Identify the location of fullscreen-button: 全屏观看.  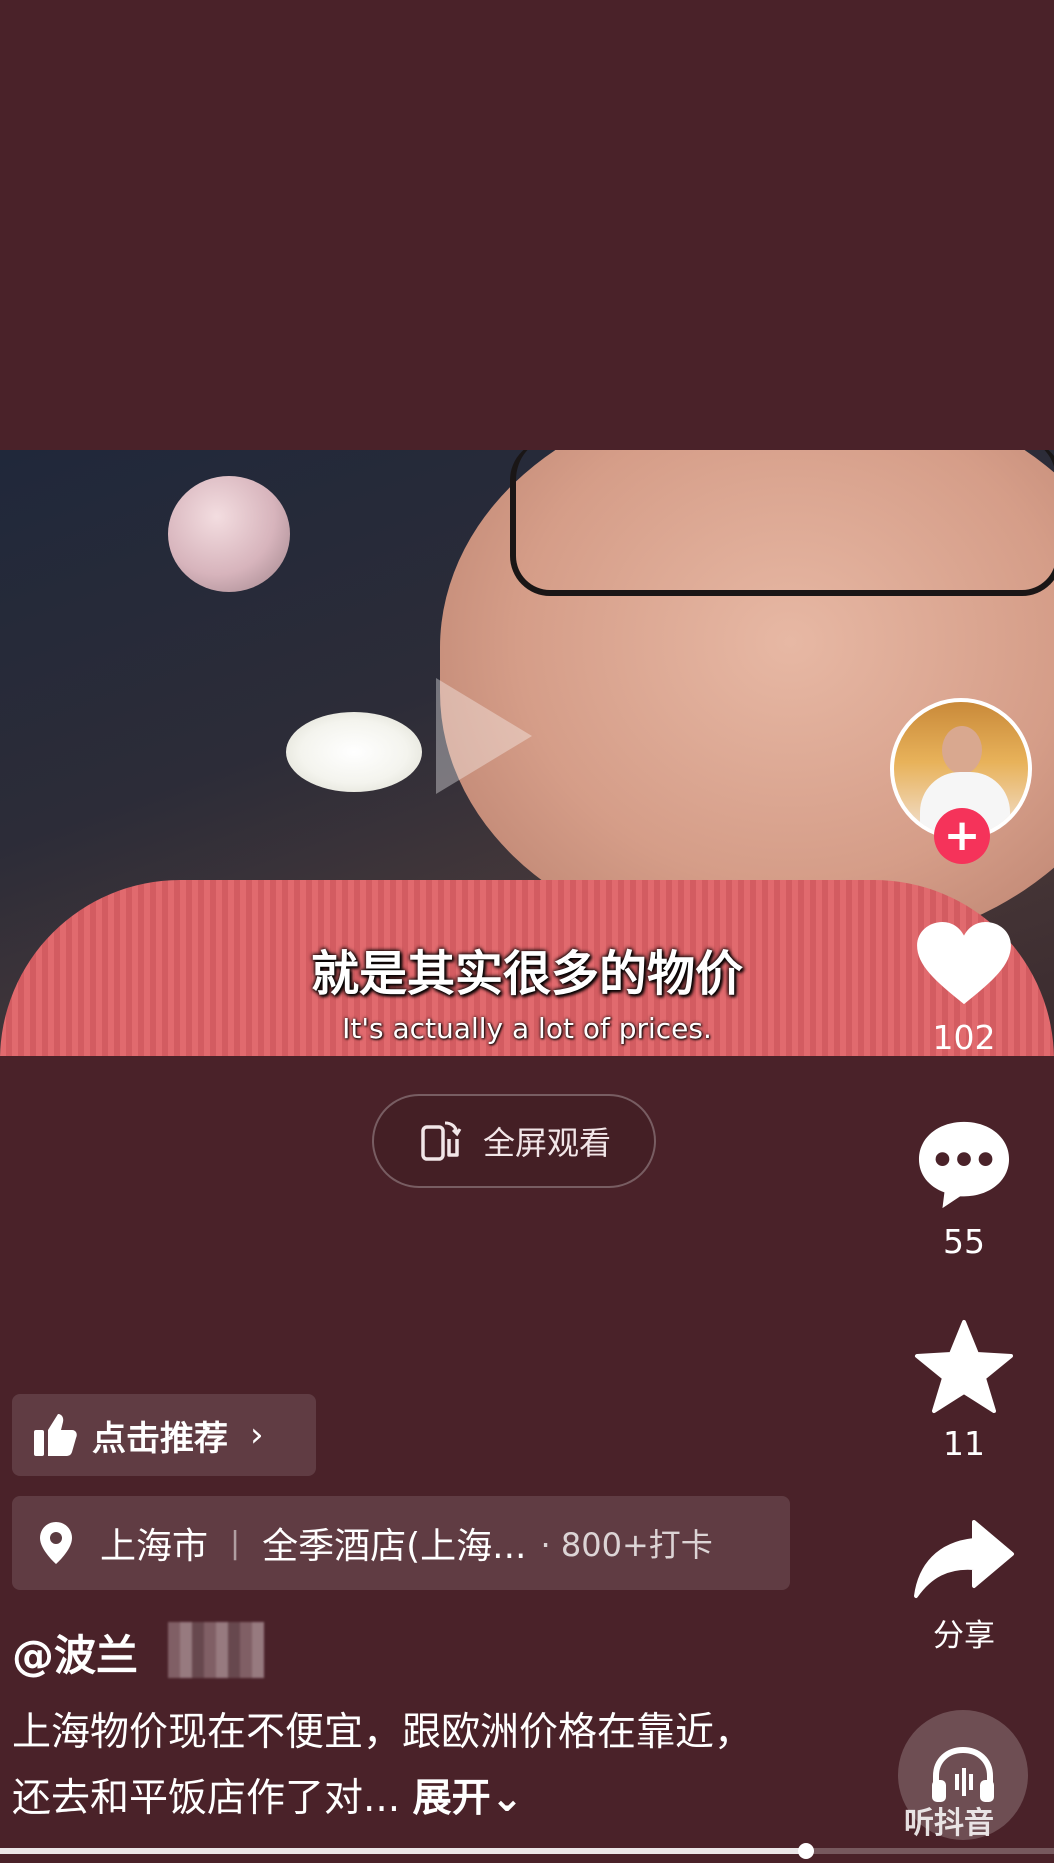
(514, 1141).